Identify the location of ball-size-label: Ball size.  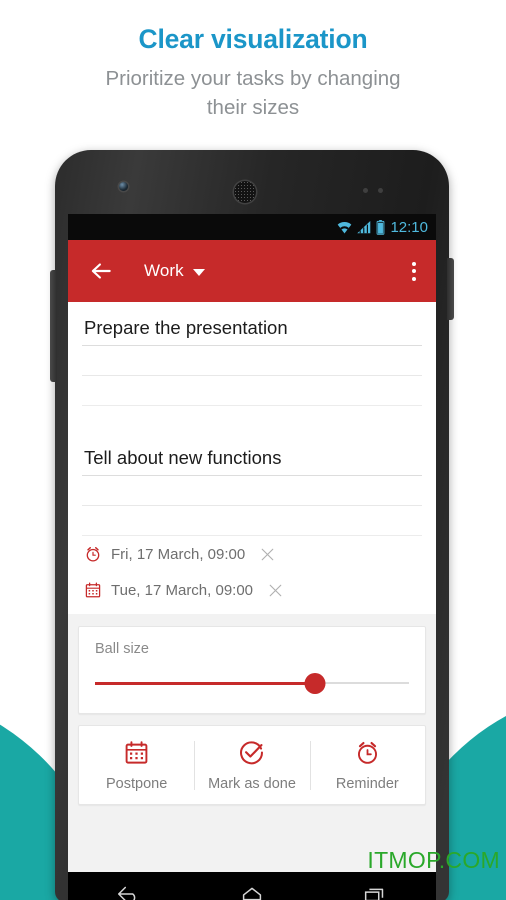
(122, 649).